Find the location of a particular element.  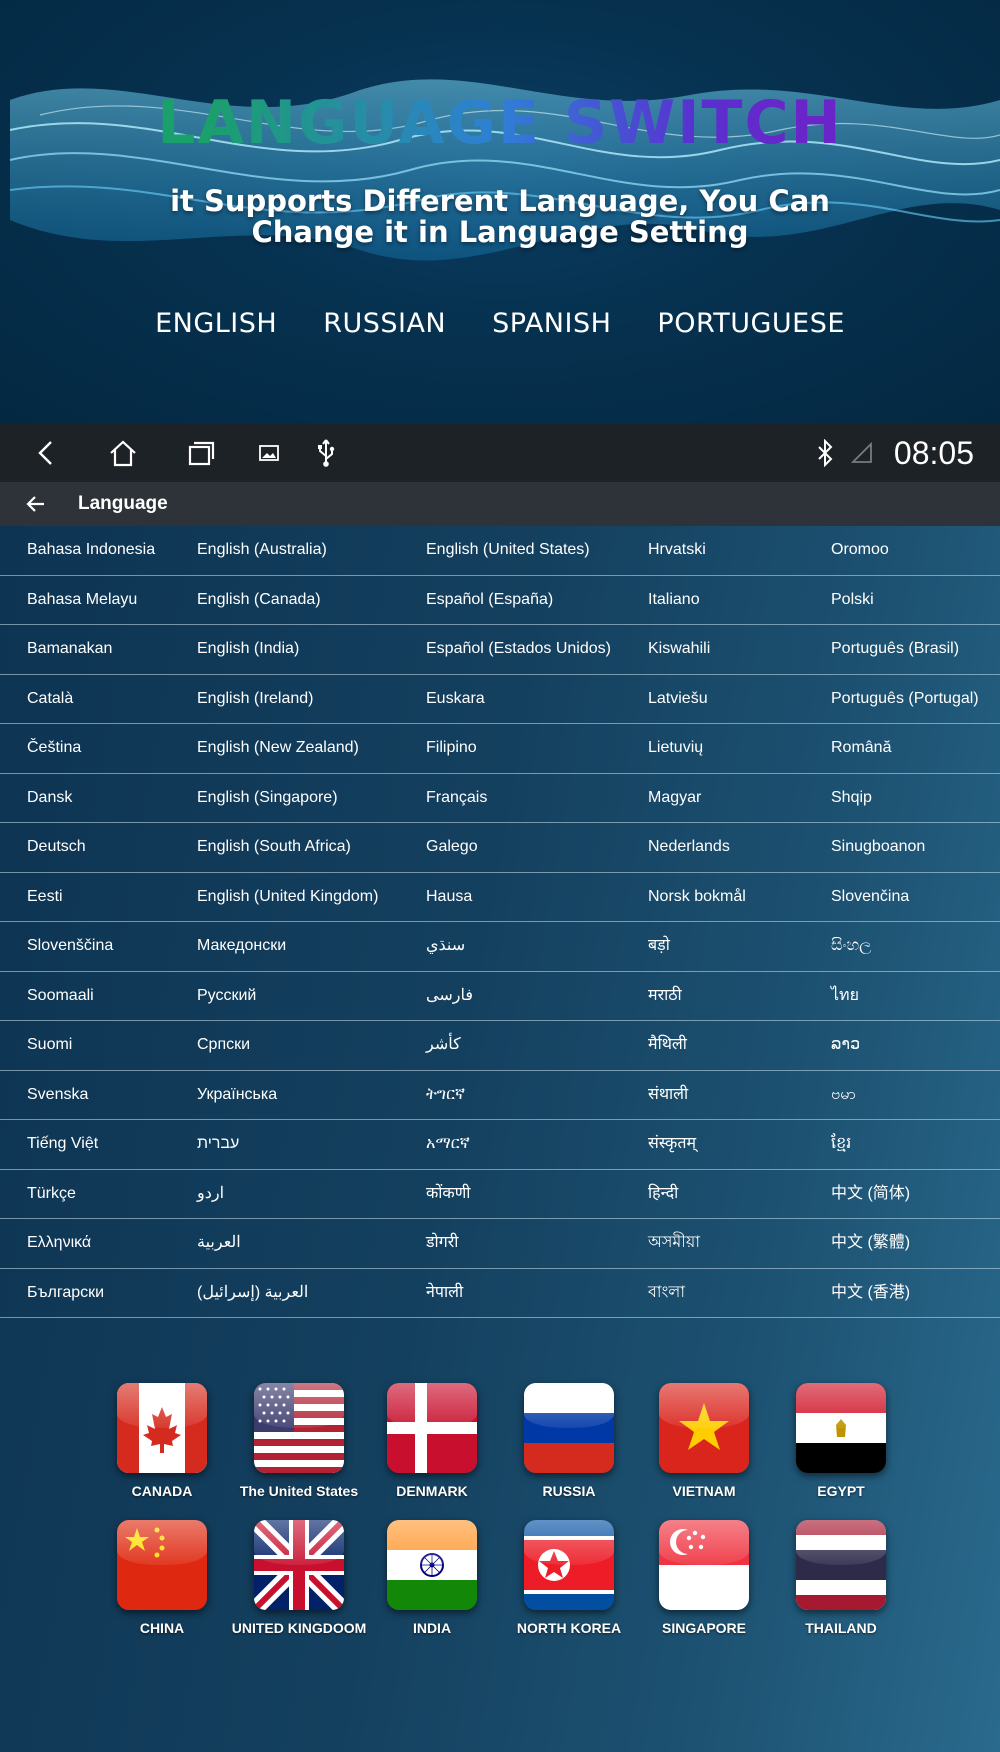

gallery-button is located at coordinates (269, 453).